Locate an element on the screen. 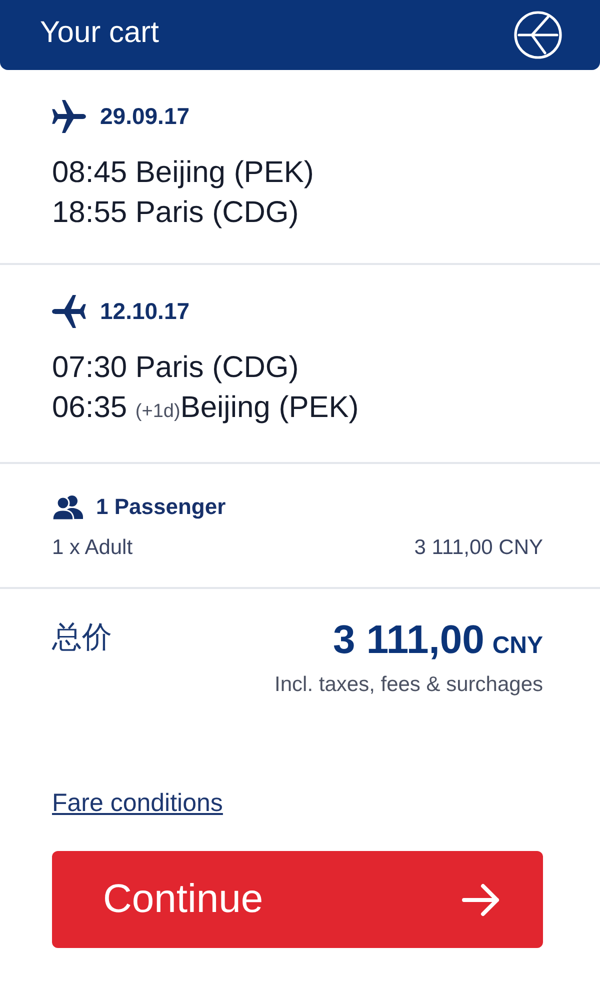  total-label: 总价 is located at coordinates (82, 638).